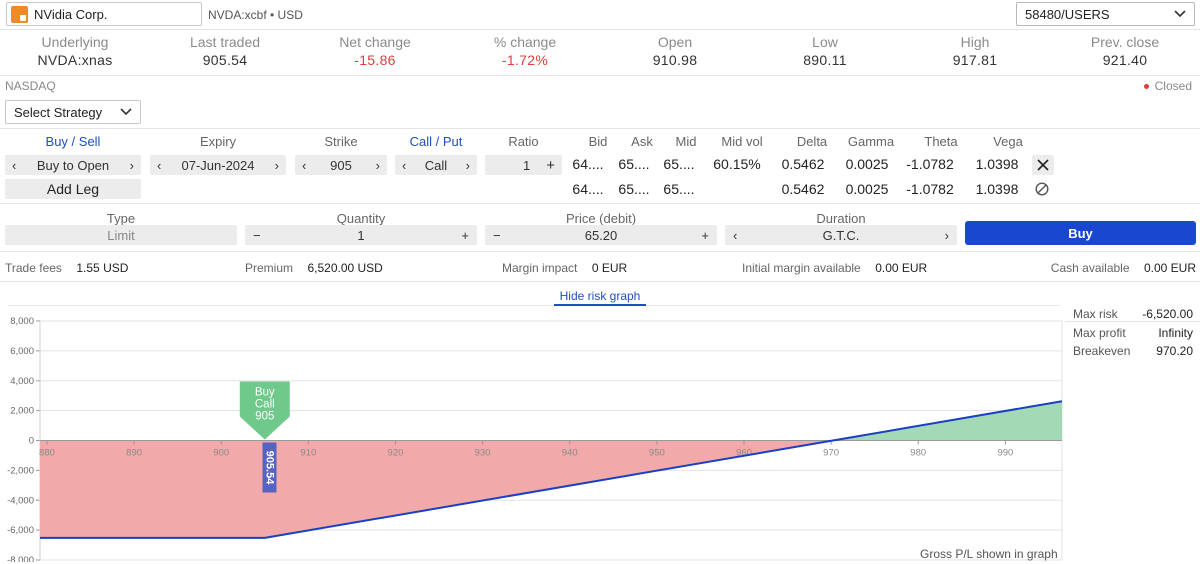  I want to click on col-vega: Vega, so click(1008, 141).